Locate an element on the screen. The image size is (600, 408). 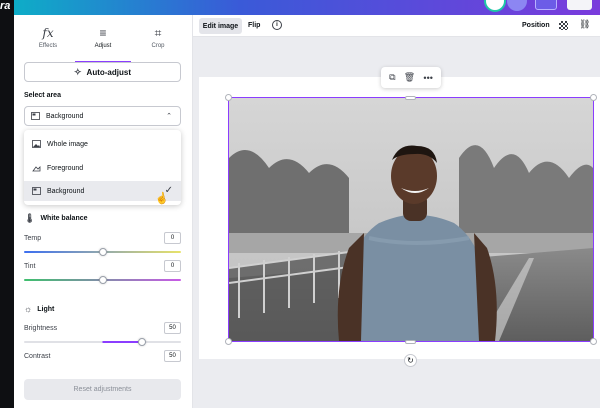
rotate-icon: ↻ is located at coordinates (410, 360).